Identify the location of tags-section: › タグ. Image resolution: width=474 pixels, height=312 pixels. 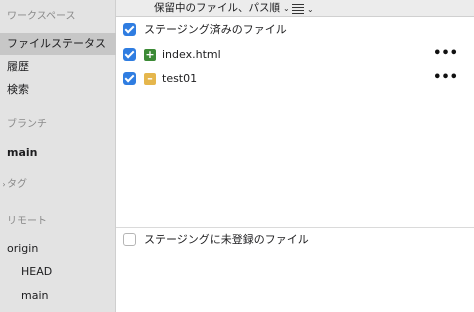
(58, 185).